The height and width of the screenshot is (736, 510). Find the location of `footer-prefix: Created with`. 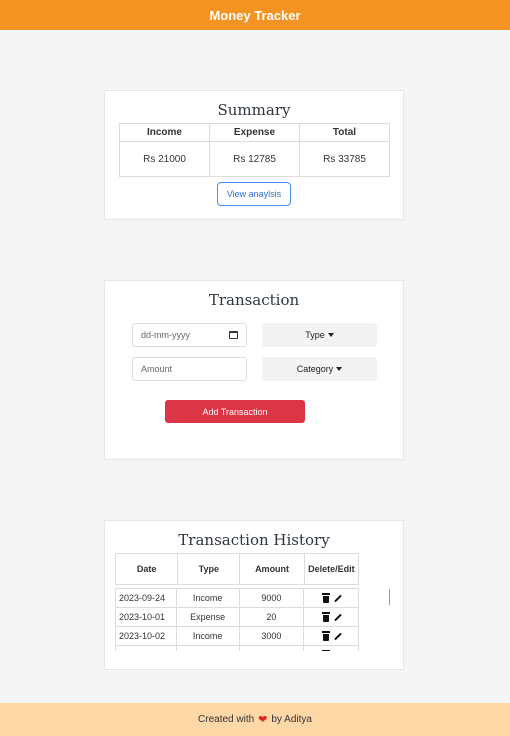

footer-prefix: Created with is located at coordinates (226, 719).